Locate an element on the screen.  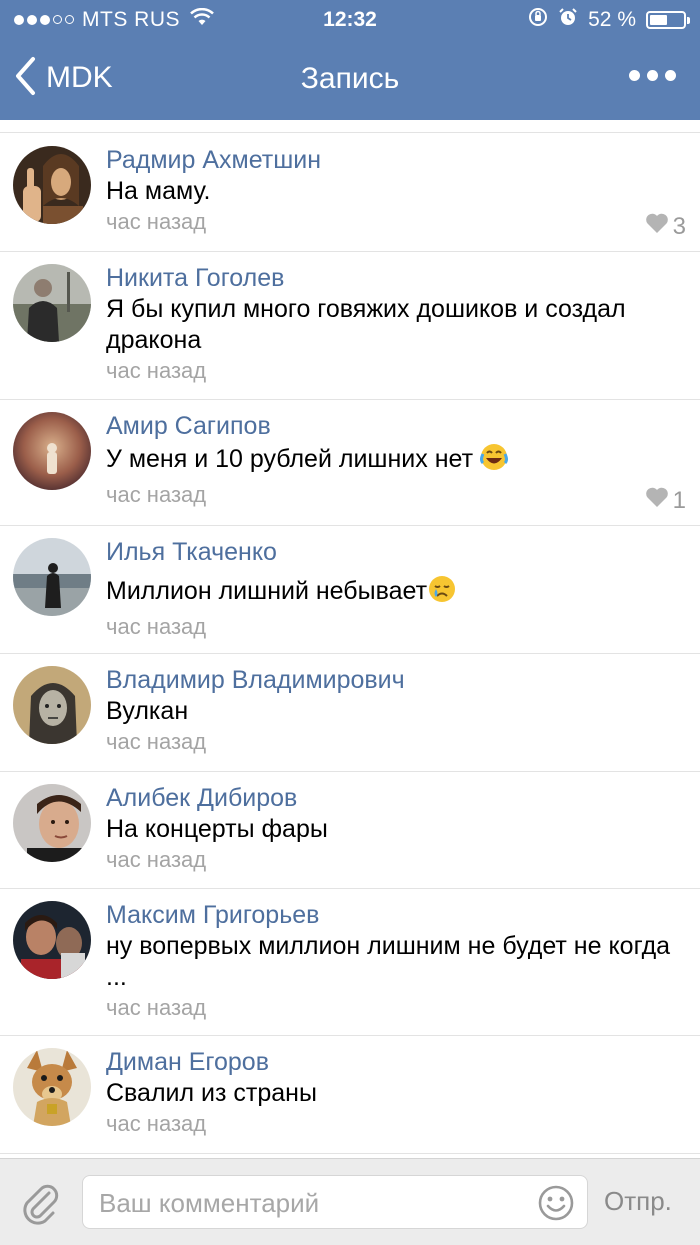
nav-bar: MDK Запись is located at coordinates (350, 80).